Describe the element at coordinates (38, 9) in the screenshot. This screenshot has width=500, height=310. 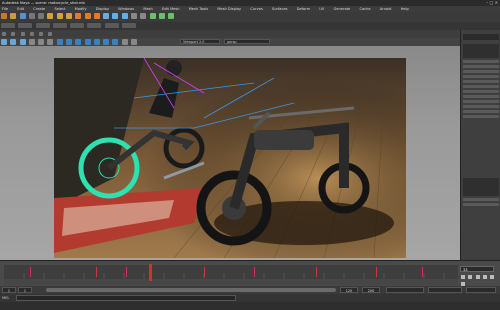
I see `menu-item-create: Create` at that location.